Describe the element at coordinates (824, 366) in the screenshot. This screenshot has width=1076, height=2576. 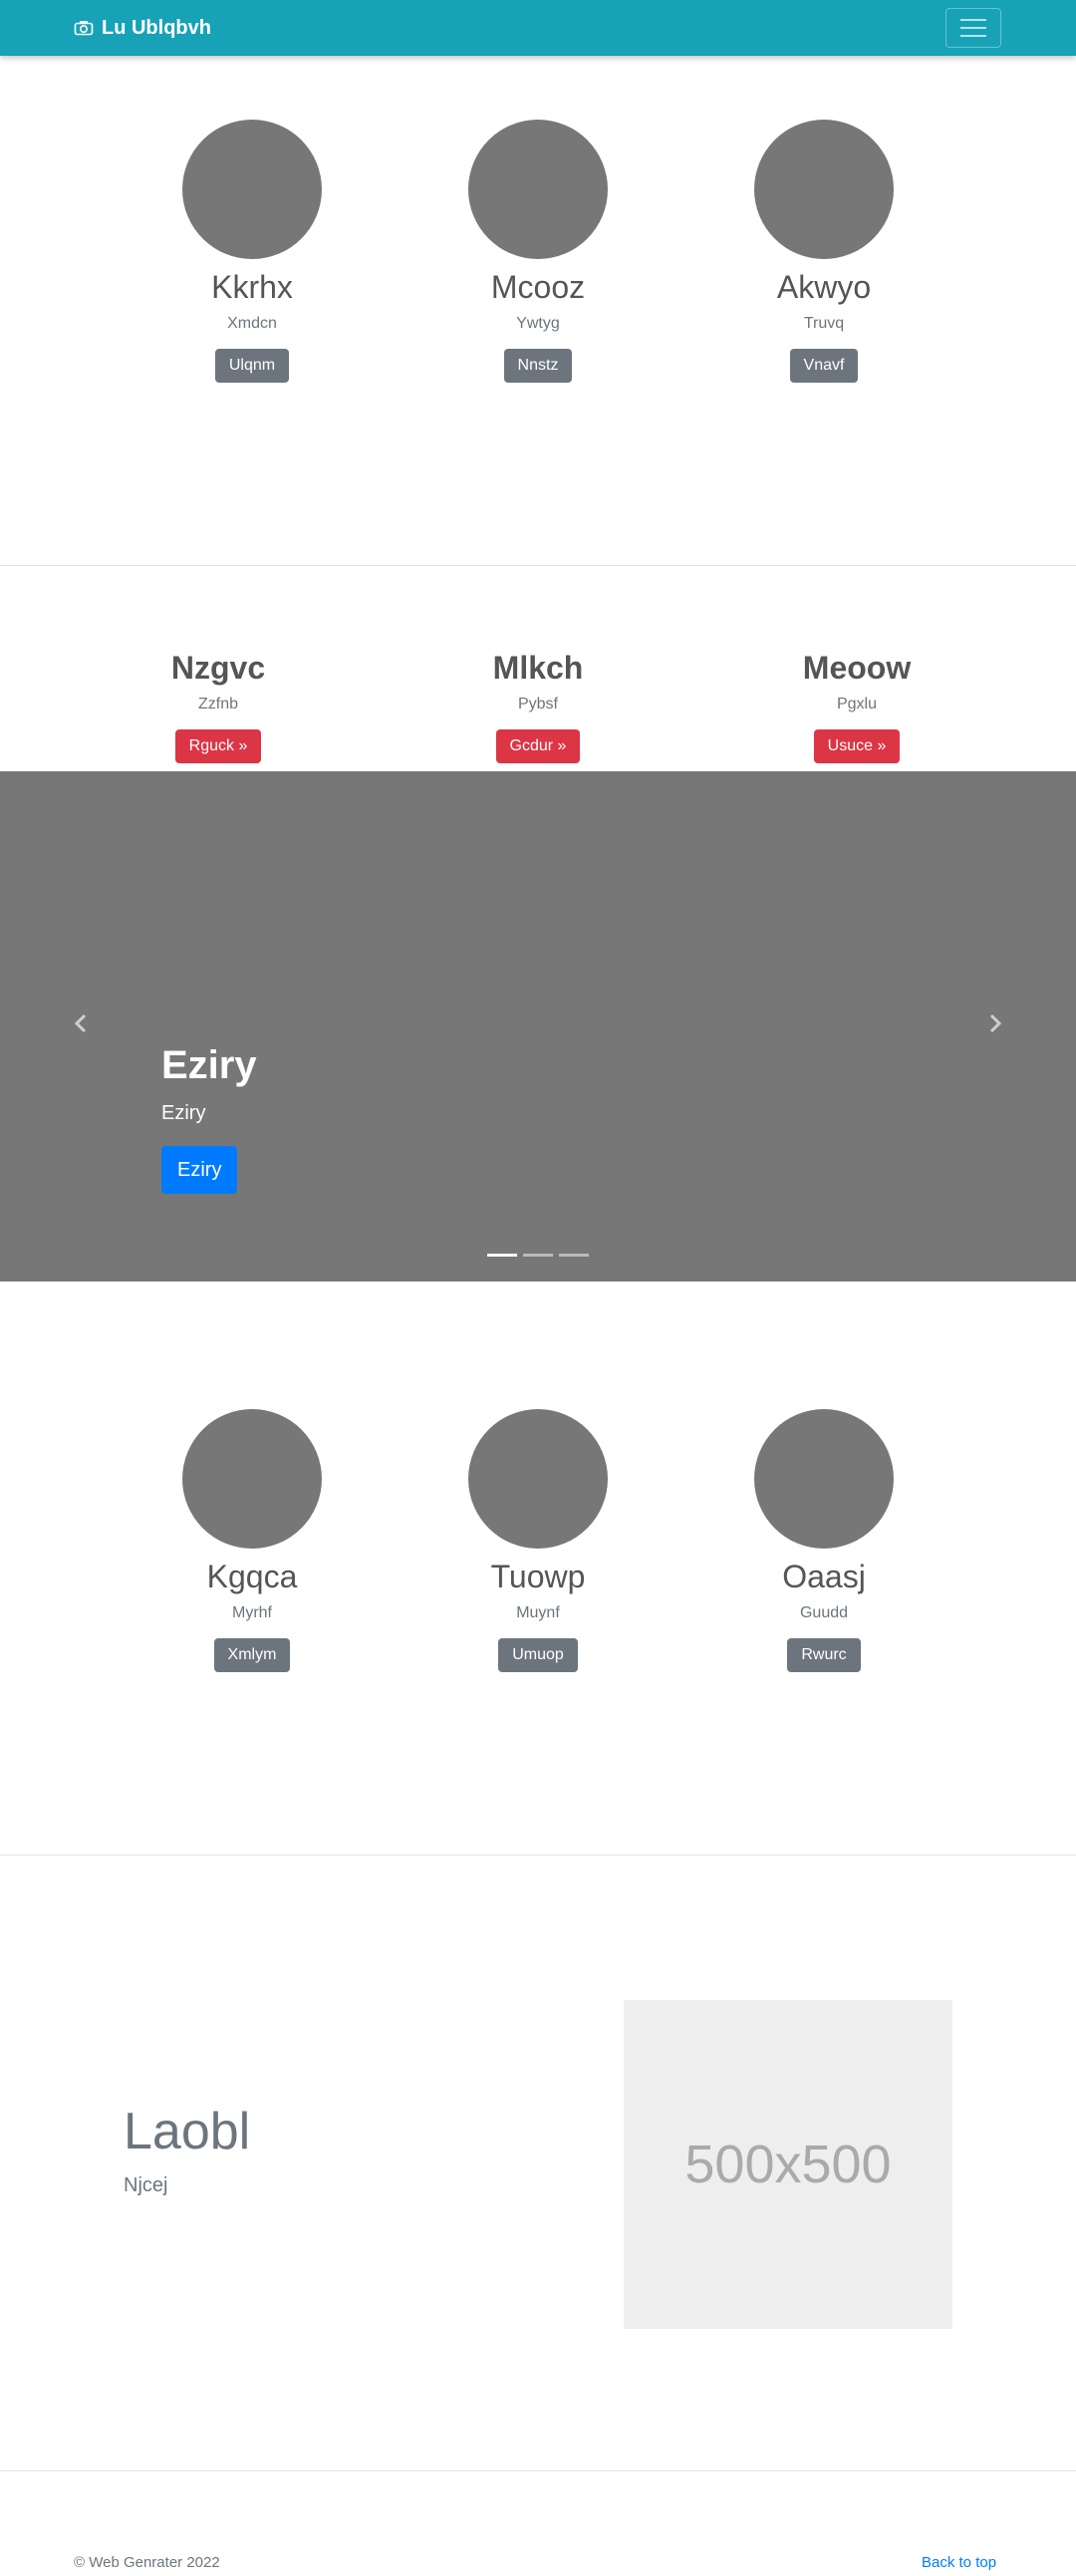
I see `card-button: Vnavf` at that location.